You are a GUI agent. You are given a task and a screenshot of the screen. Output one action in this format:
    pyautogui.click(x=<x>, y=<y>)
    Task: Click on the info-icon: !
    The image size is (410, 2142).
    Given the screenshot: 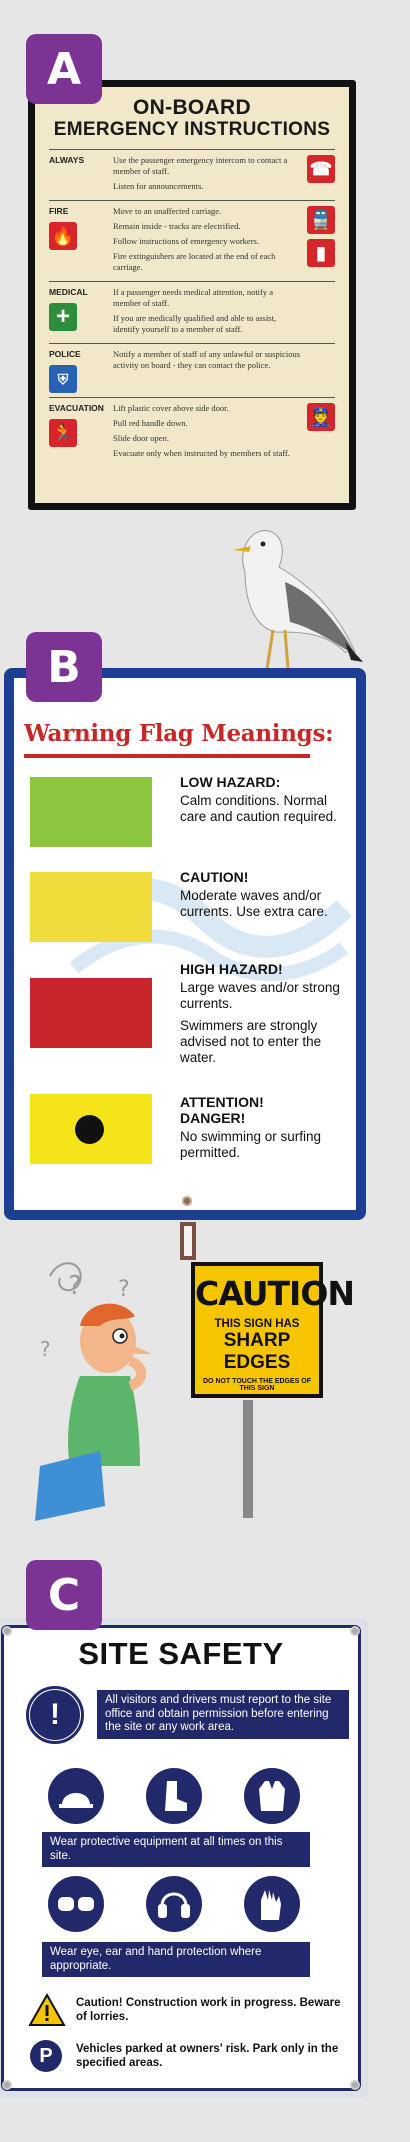 What is the action you would take?
    pyautogui.click(x=55, y=1715)
    